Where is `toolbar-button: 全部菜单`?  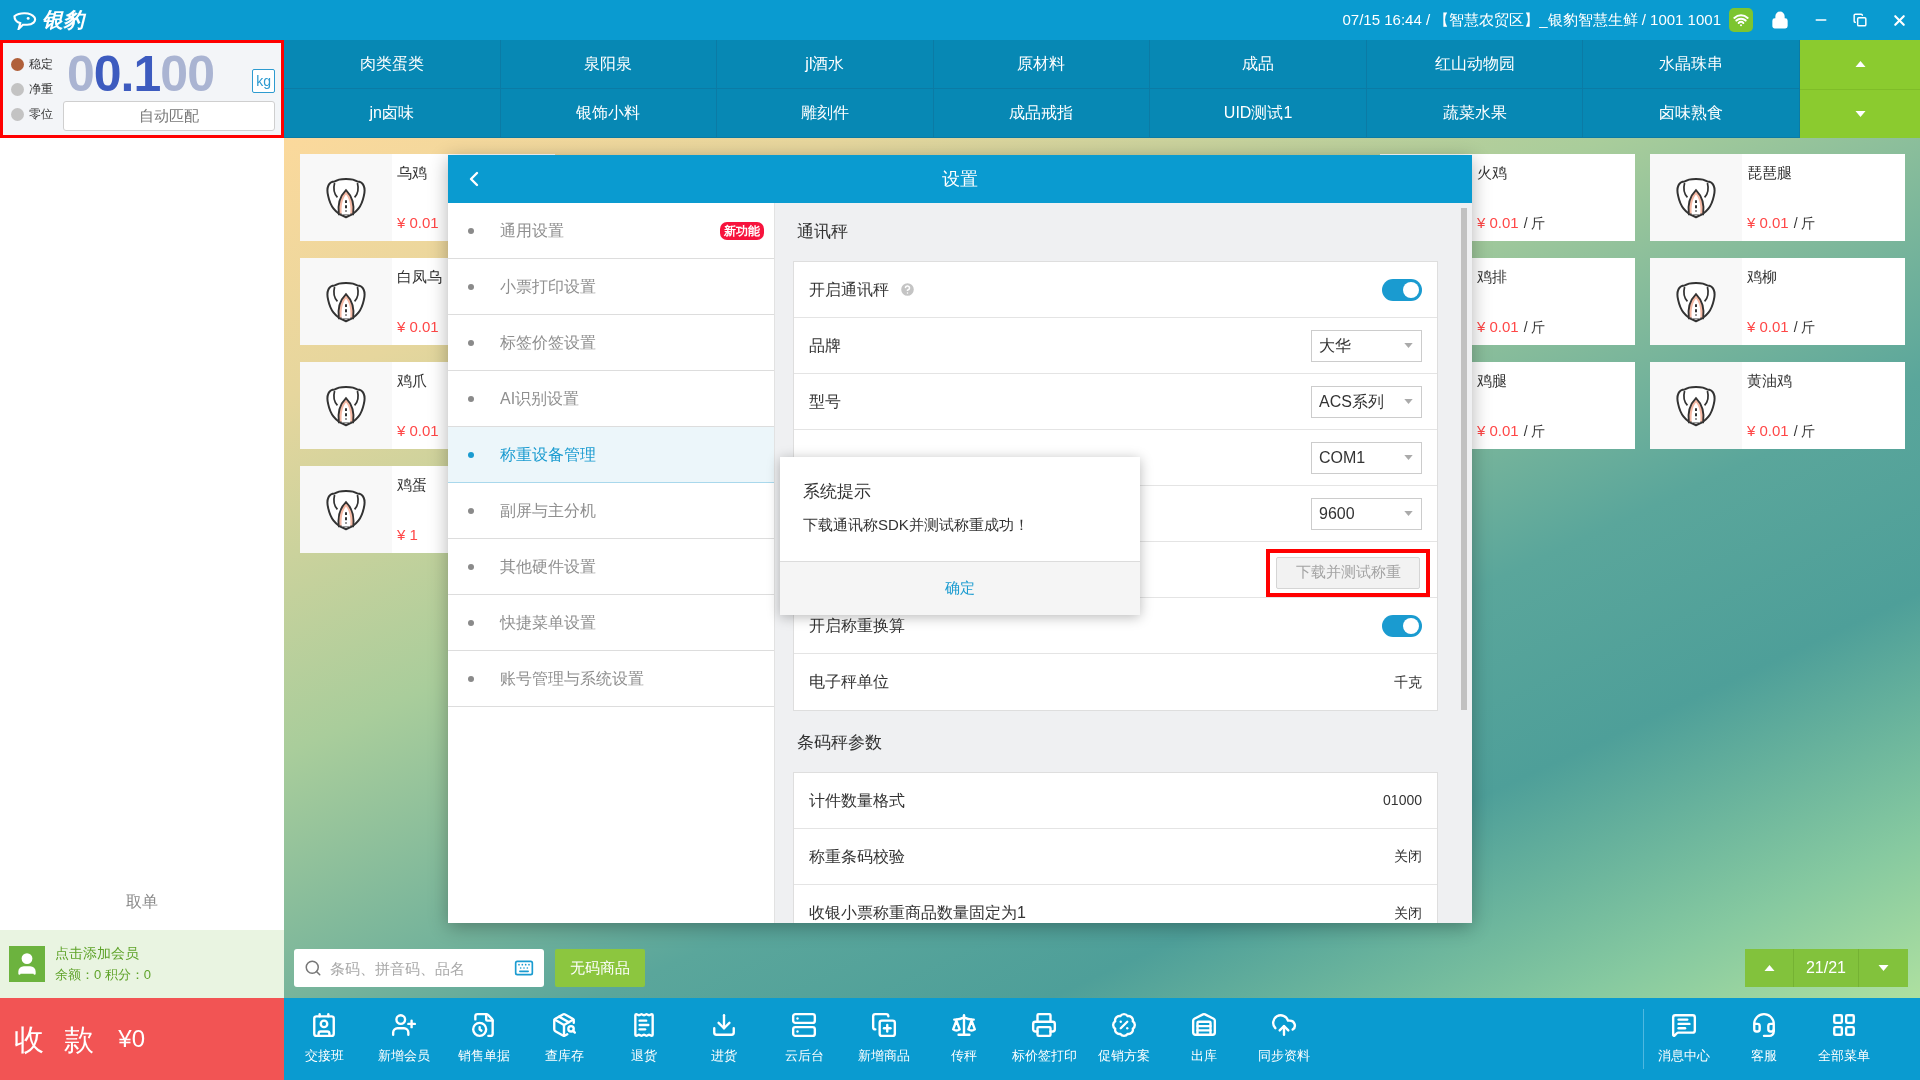
toolbar-button: 全部菜单 is located at coordinates (1844, 1039).